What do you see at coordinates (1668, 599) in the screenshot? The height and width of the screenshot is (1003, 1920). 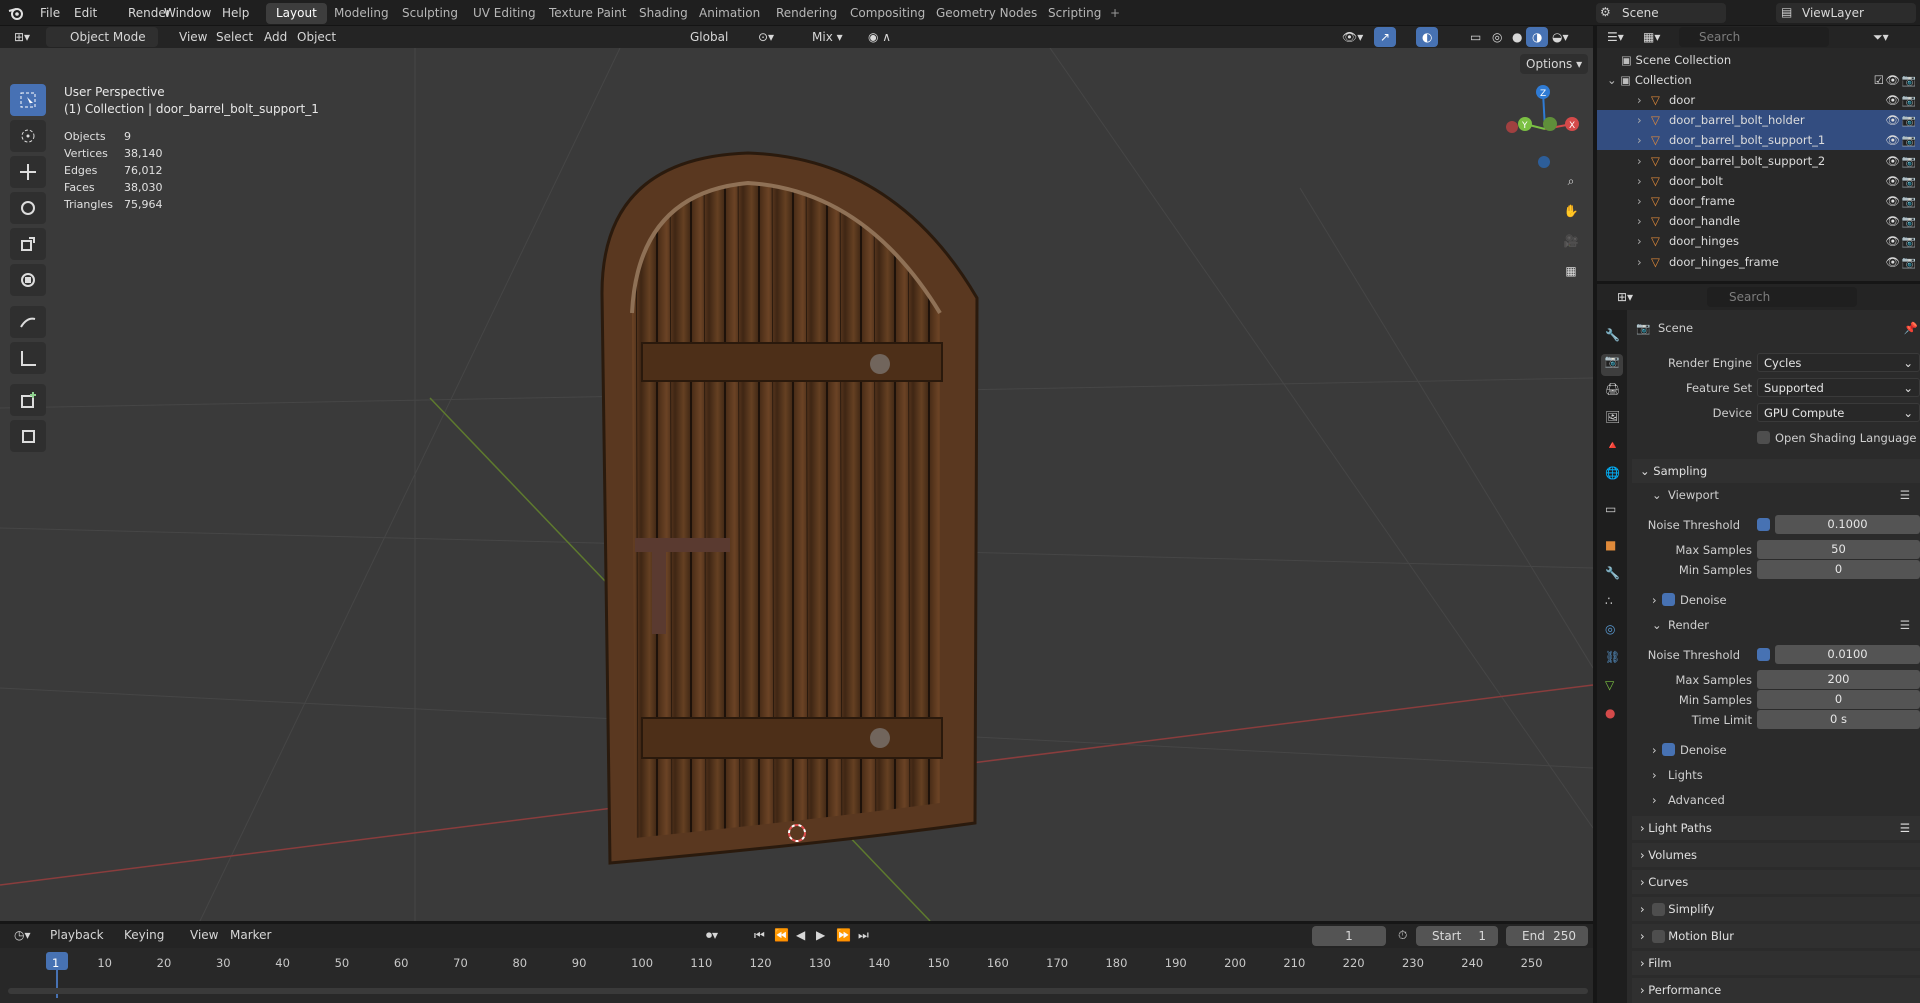 I see `vp-denoise-checkbox` at bounding box center [1668, 599].